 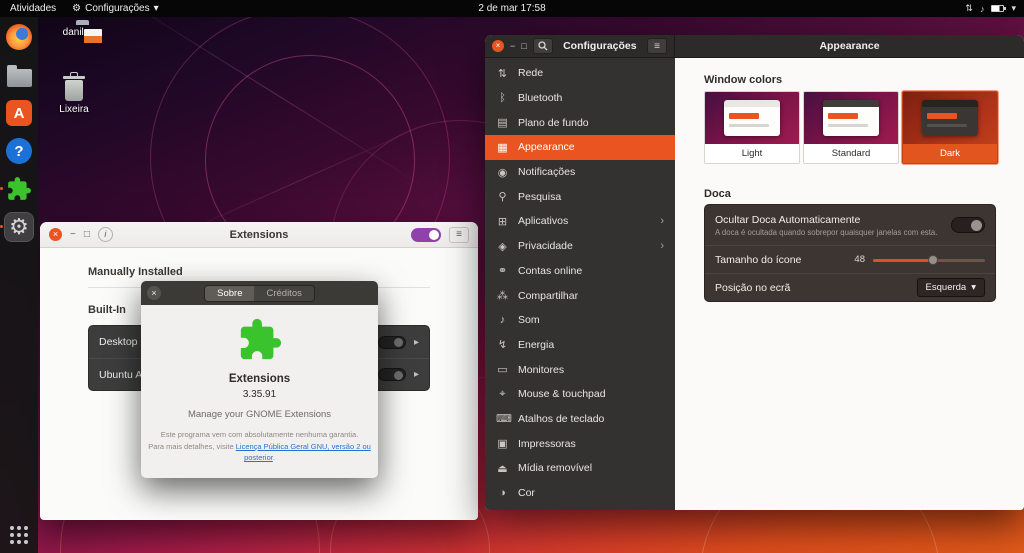 I want to click on activities-button: Atividades, so click(x=33, y=8).